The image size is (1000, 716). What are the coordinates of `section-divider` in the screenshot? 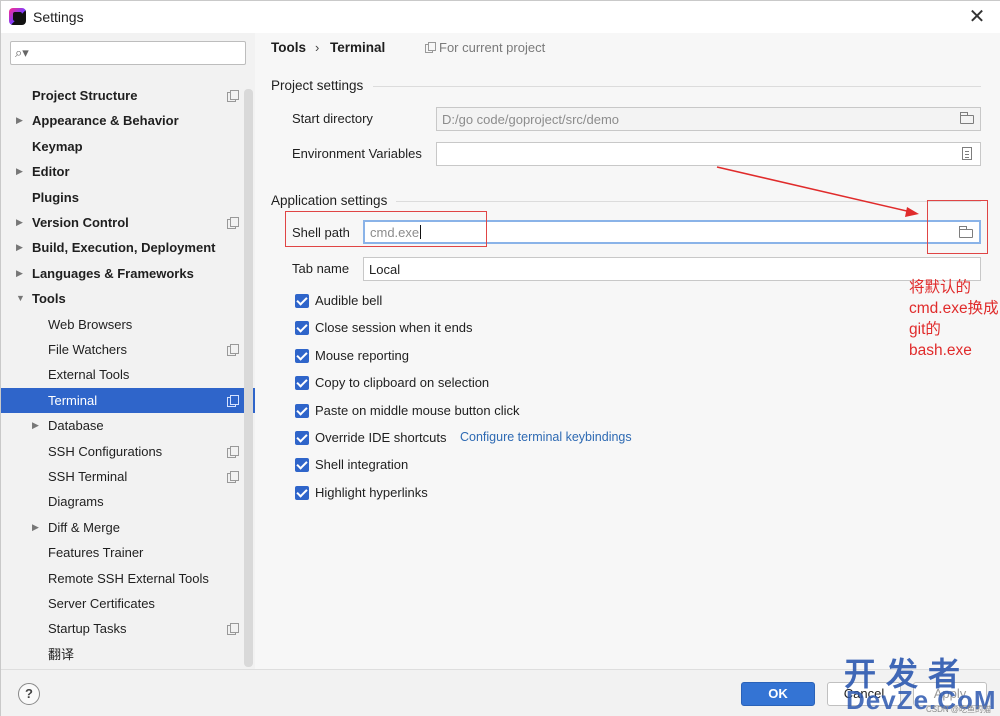 It's located at (688, 201).